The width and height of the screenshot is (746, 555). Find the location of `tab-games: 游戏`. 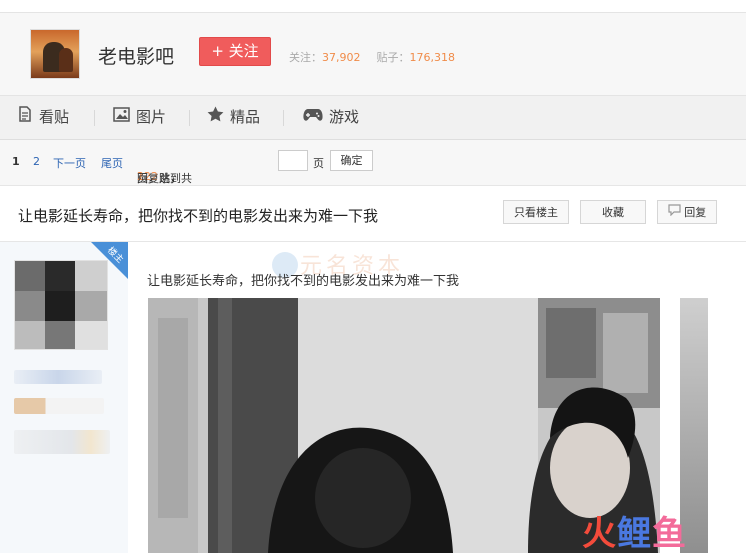

tab-games: 游戏 is located at coordinates (331, 117).